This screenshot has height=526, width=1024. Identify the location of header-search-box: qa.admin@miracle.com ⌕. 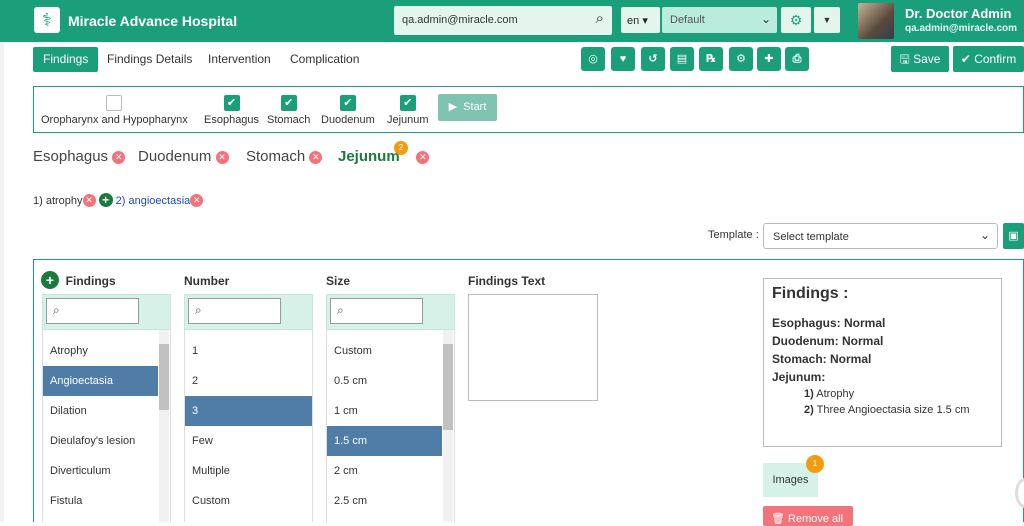
(503, 20).